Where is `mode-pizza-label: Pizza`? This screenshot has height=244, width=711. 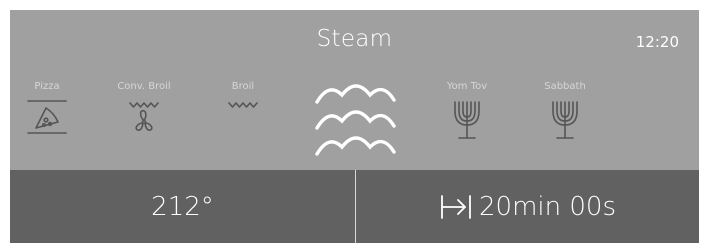 mode-pizza-label: Pizza is located at coordinates (47, 86).